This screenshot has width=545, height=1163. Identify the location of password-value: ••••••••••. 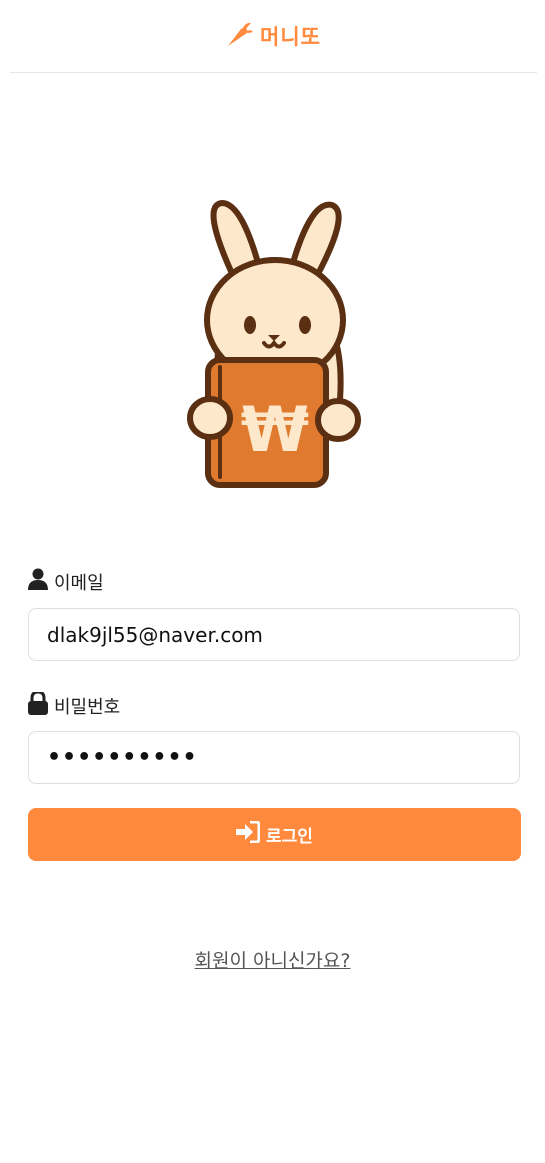
(122, 757).